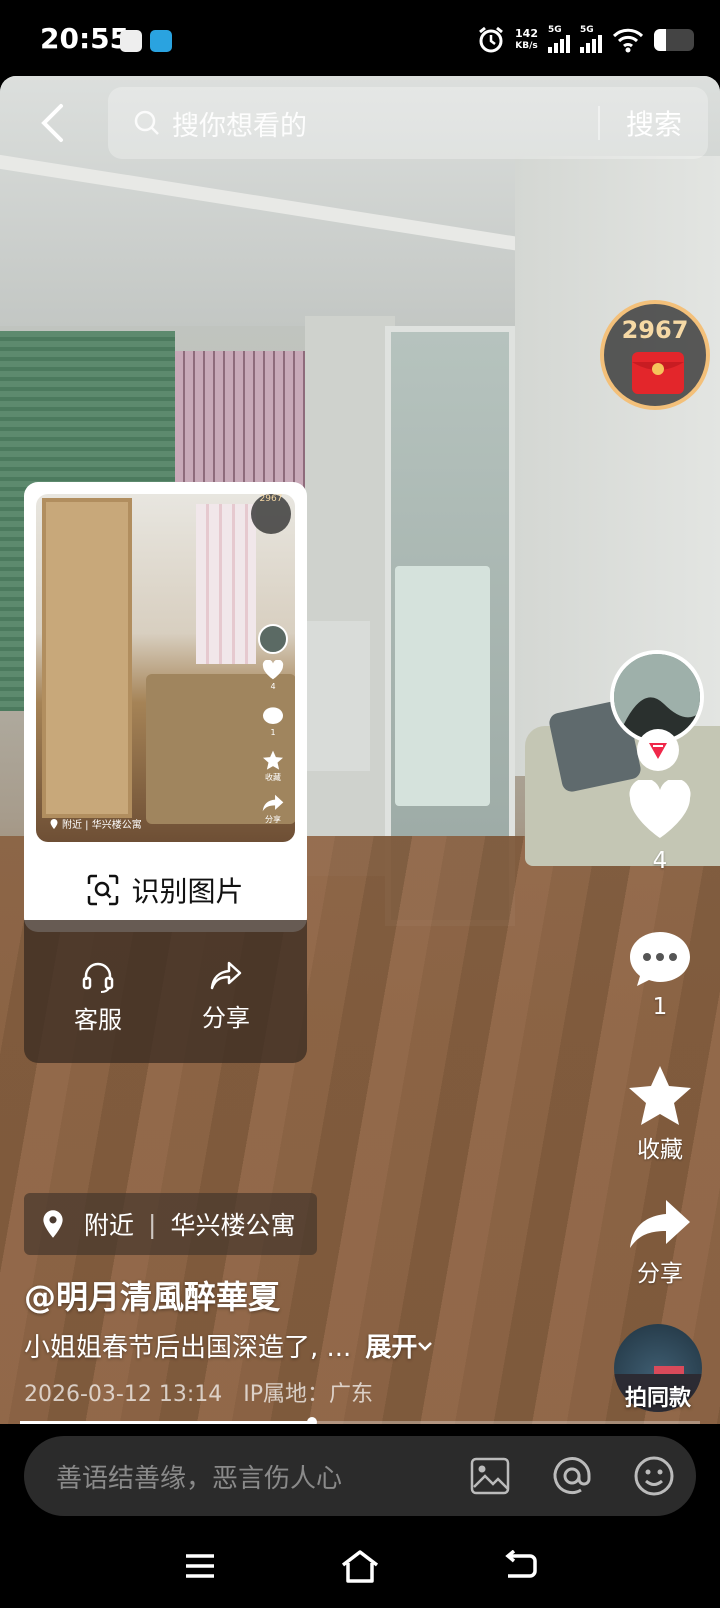  Describe the element at coordinates (655, 330) in the screenshot. I see `red-packet-count: 2967` at that location.